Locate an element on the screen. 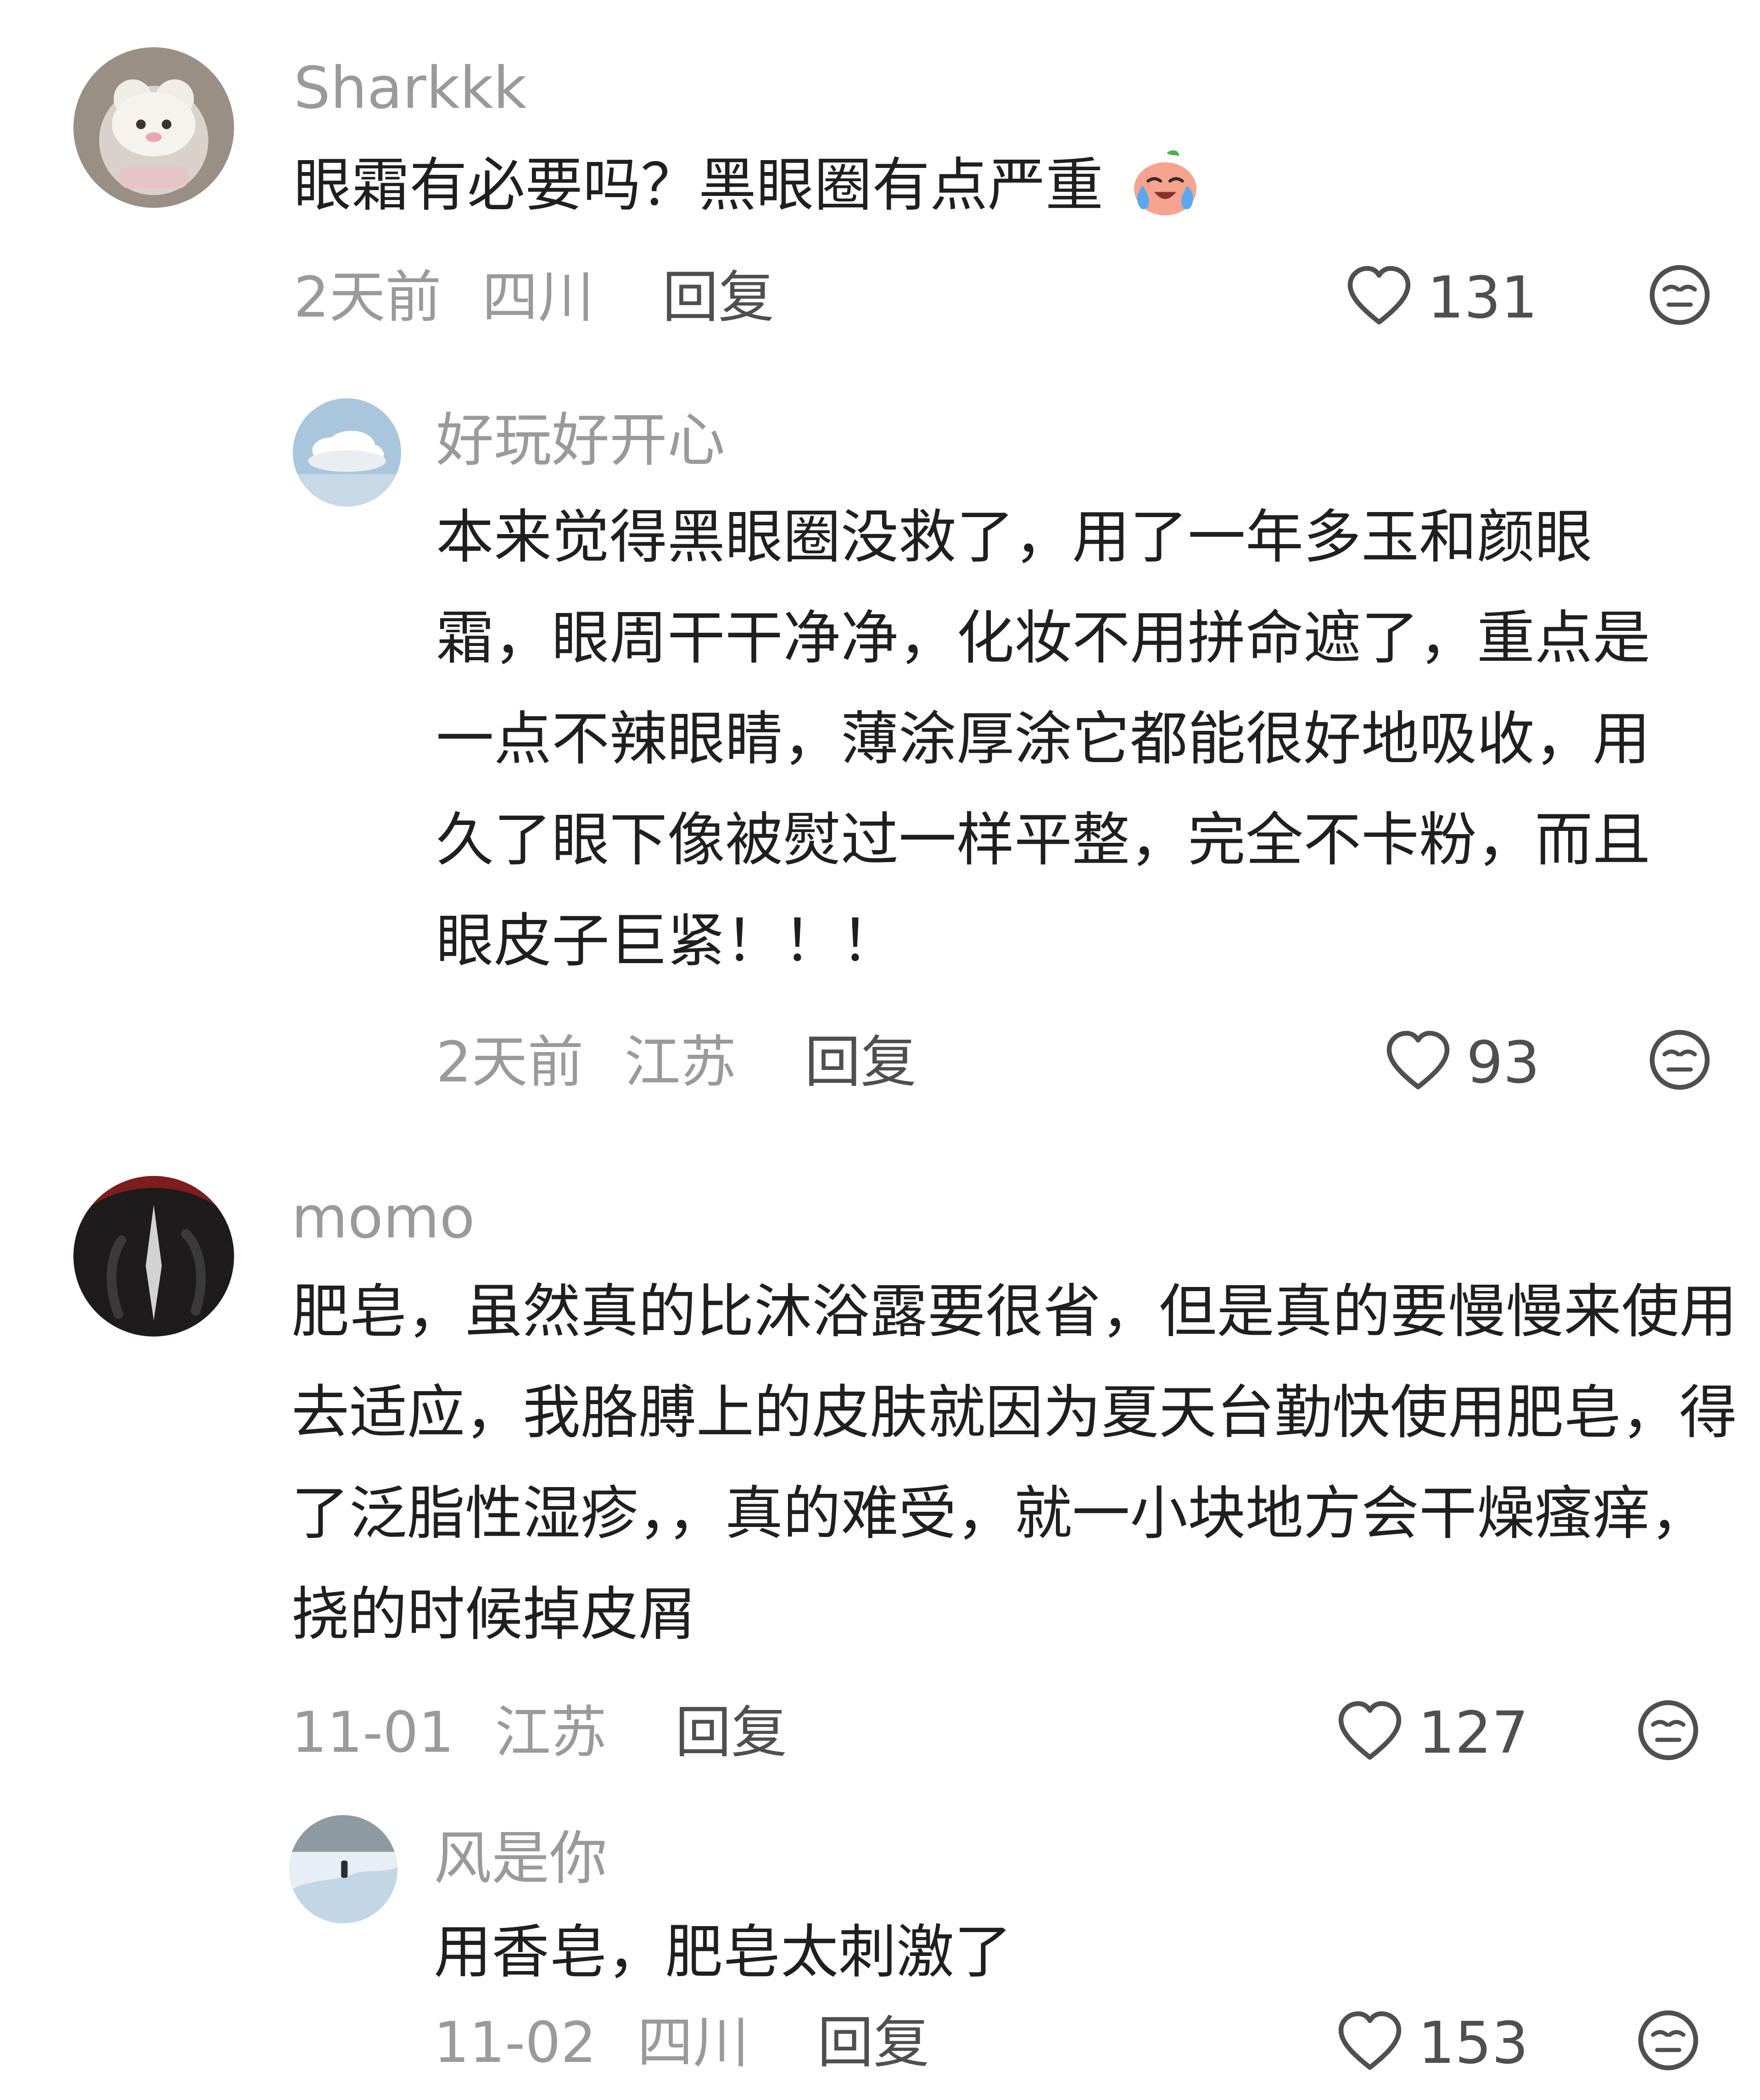 The height and width of the screenshot is (2100, 1760). like-count: 127 is located at coordinates (1473, 1732).